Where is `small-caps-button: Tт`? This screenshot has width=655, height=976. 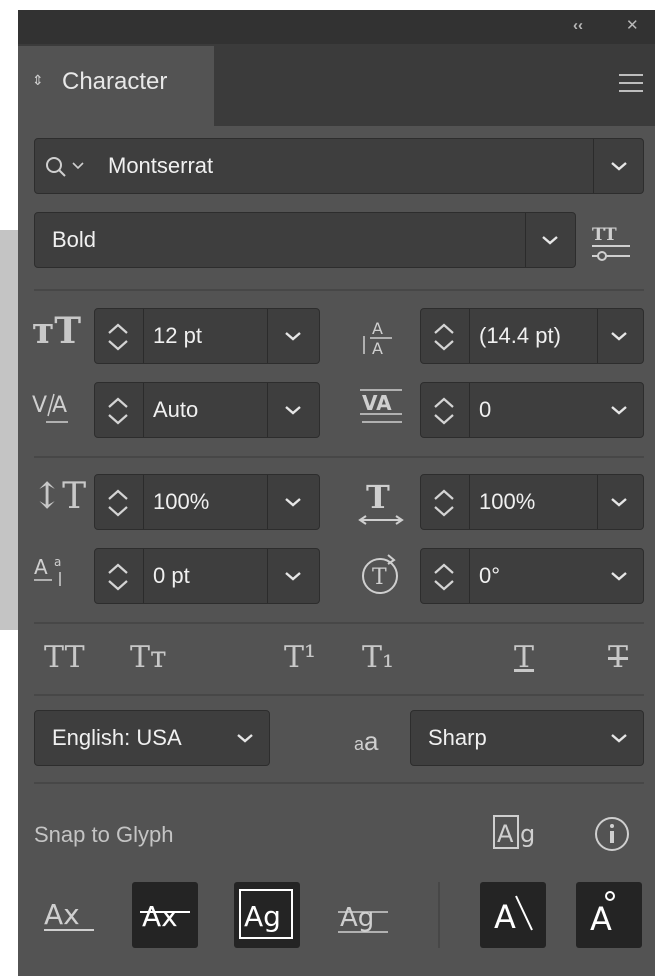
small-caps-button: Tт is located at coordinates (148, 657).